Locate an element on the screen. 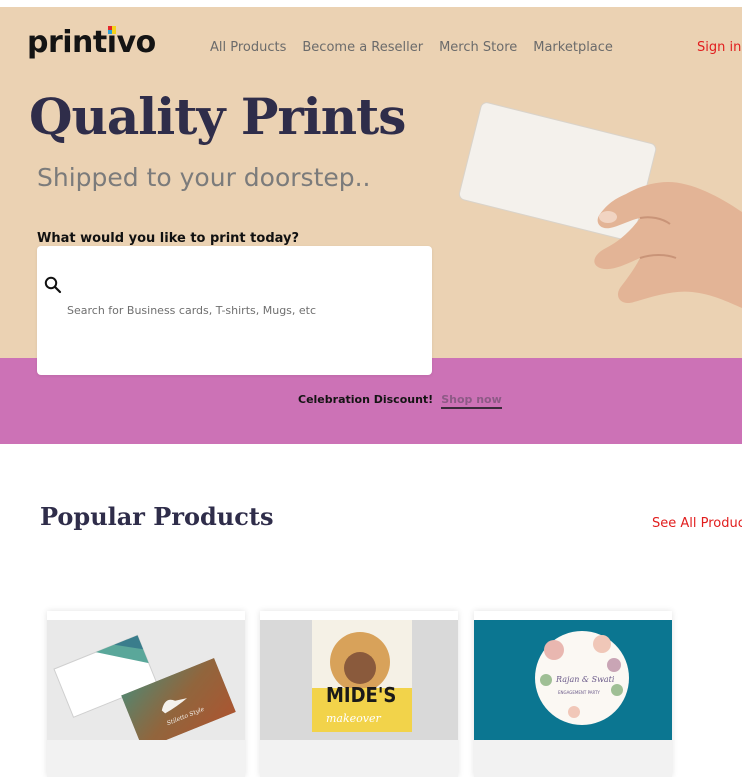 The width and height of the screenshot is (742, 777). logo-text-start: print is located at coordinates (67, 42).